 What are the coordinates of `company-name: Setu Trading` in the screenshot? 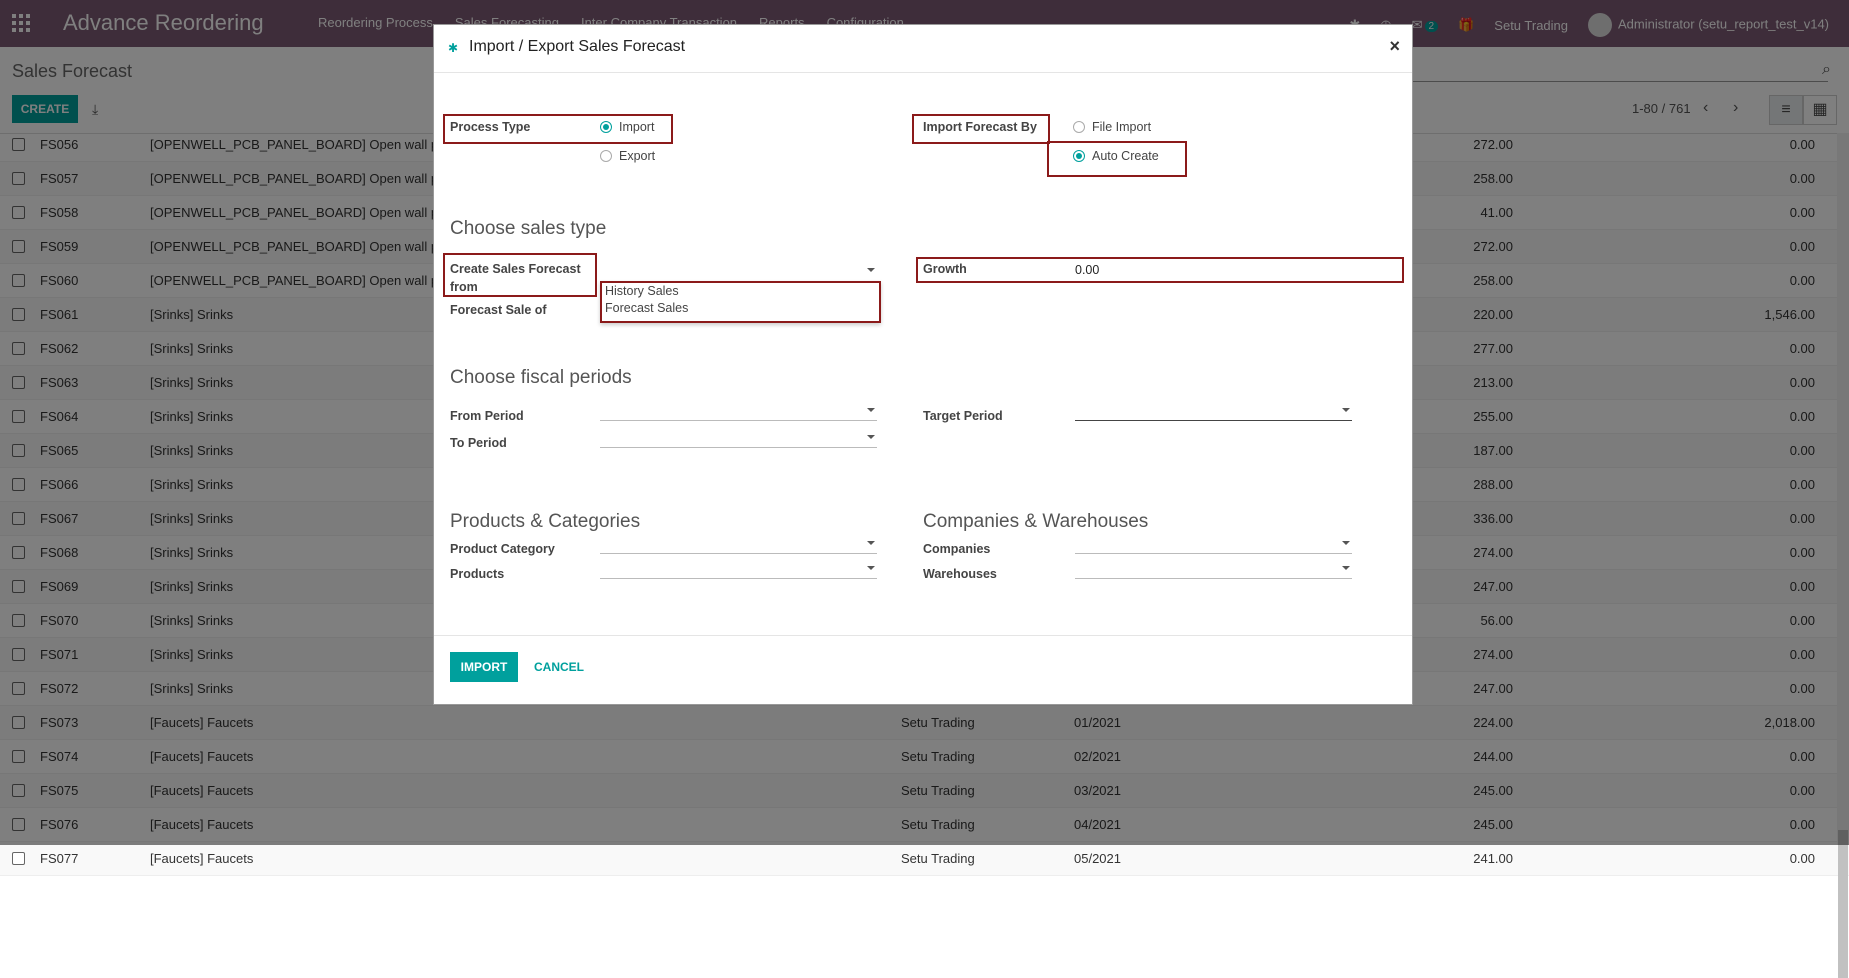 It's located at (938, 858).